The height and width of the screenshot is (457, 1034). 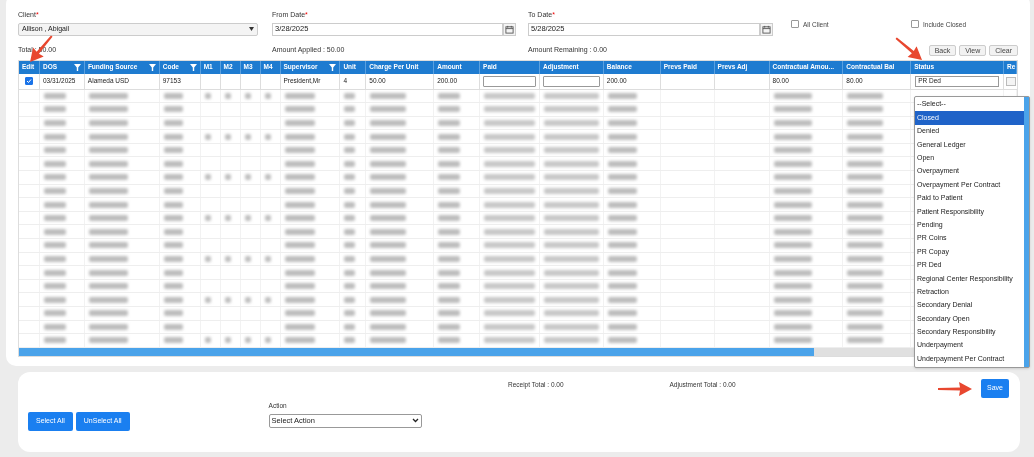 I want to click on chevron-down-icon, so click(x=415, y=421).